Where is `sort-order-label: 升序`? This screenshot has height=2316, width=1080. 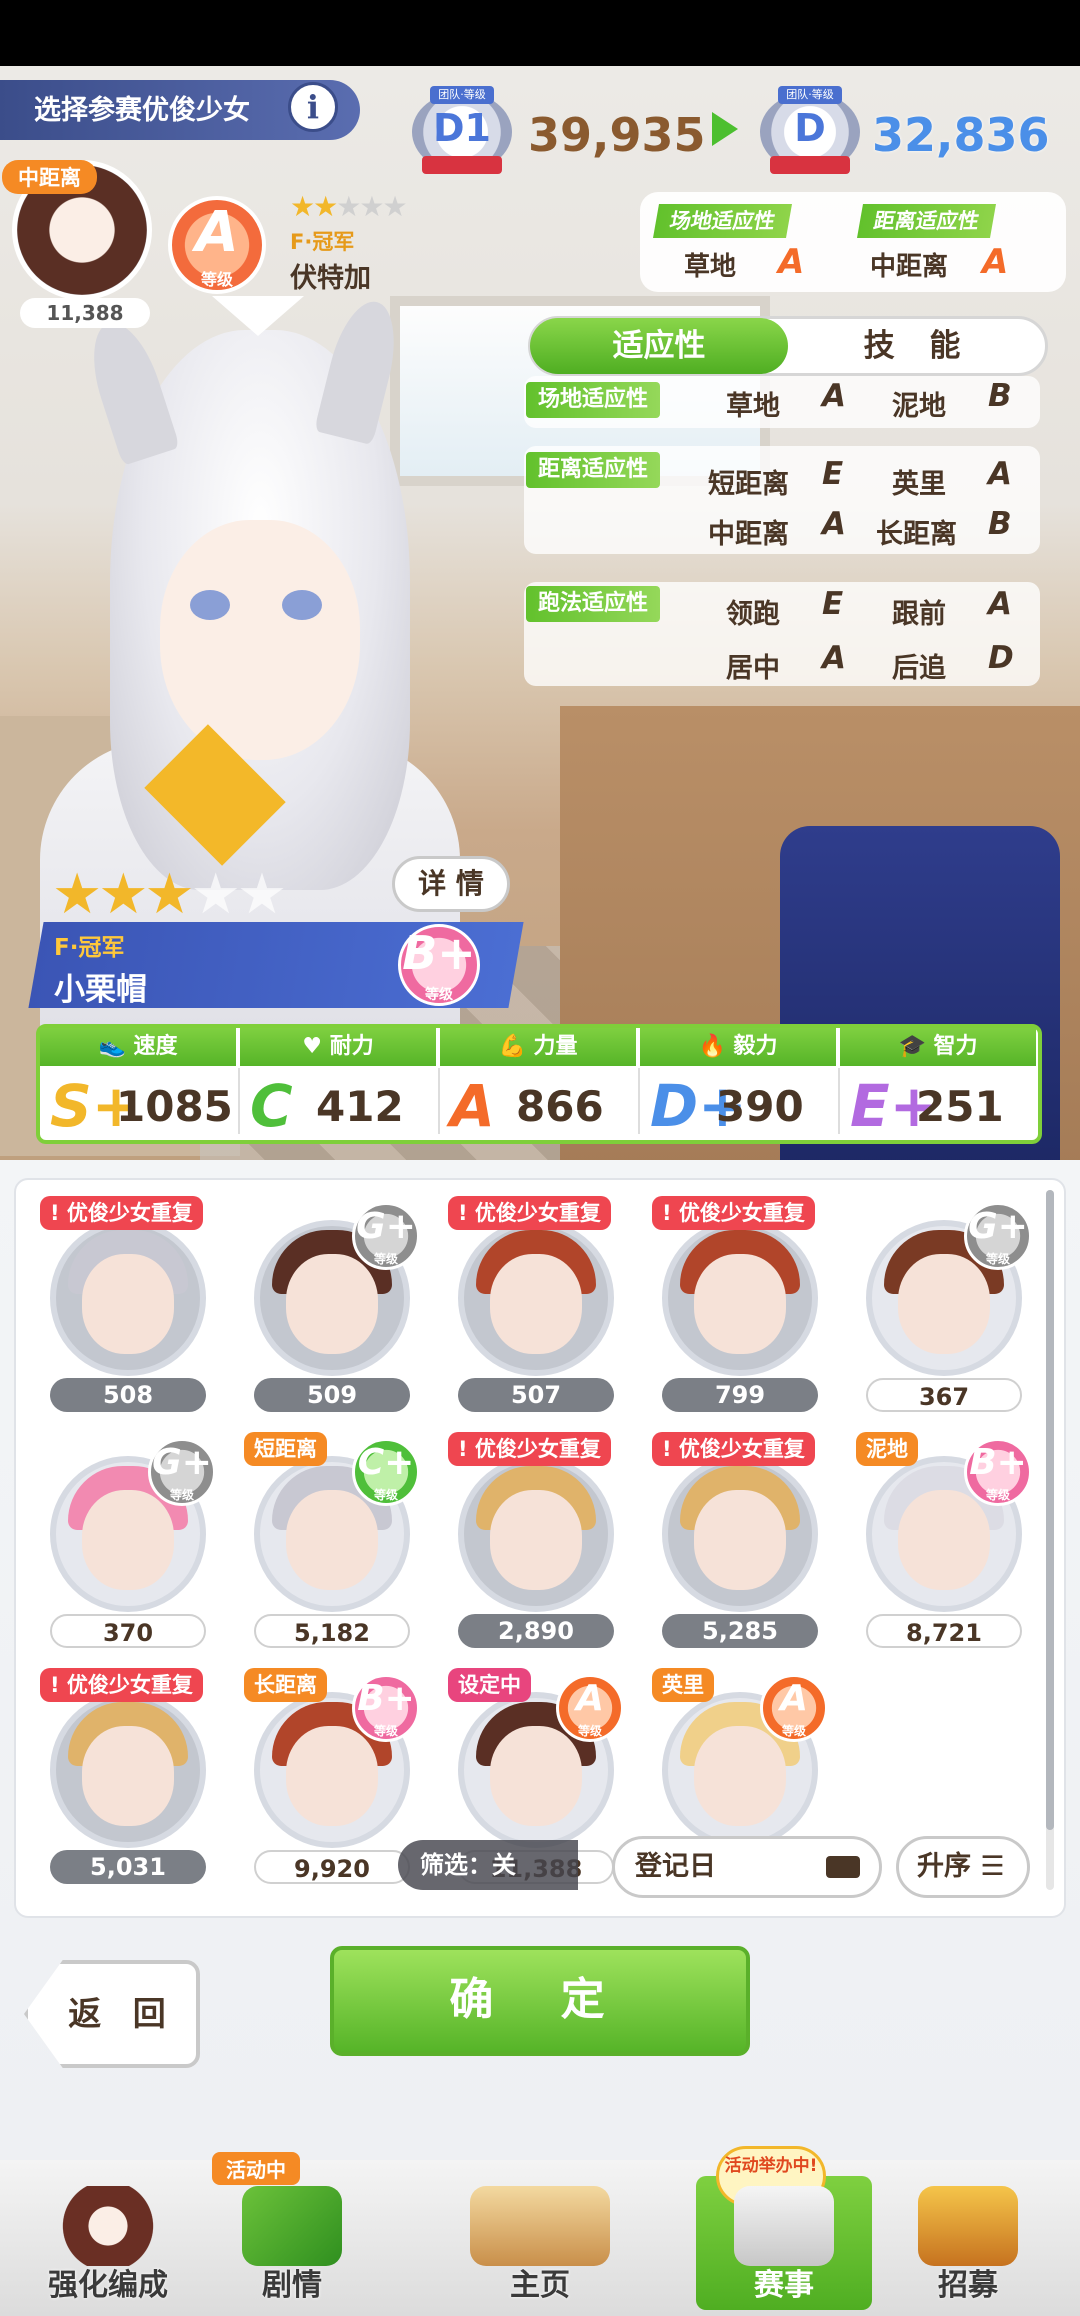
sort-order-label: 升序 is located at coordinates (944, 1866).